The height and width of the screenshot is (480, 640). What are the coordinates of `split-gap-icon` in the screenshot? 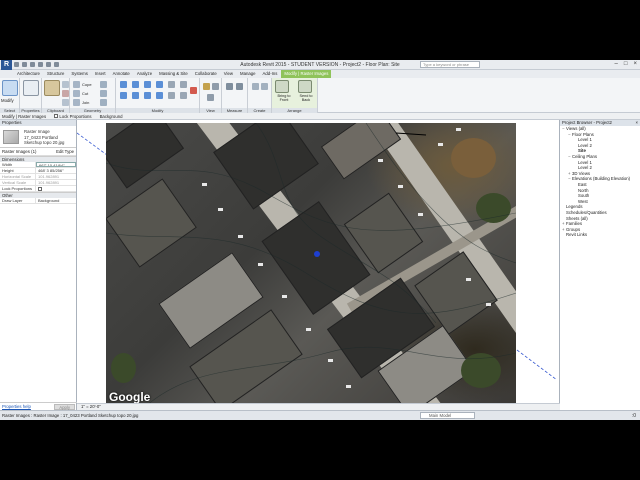 It's located at (183, 84).